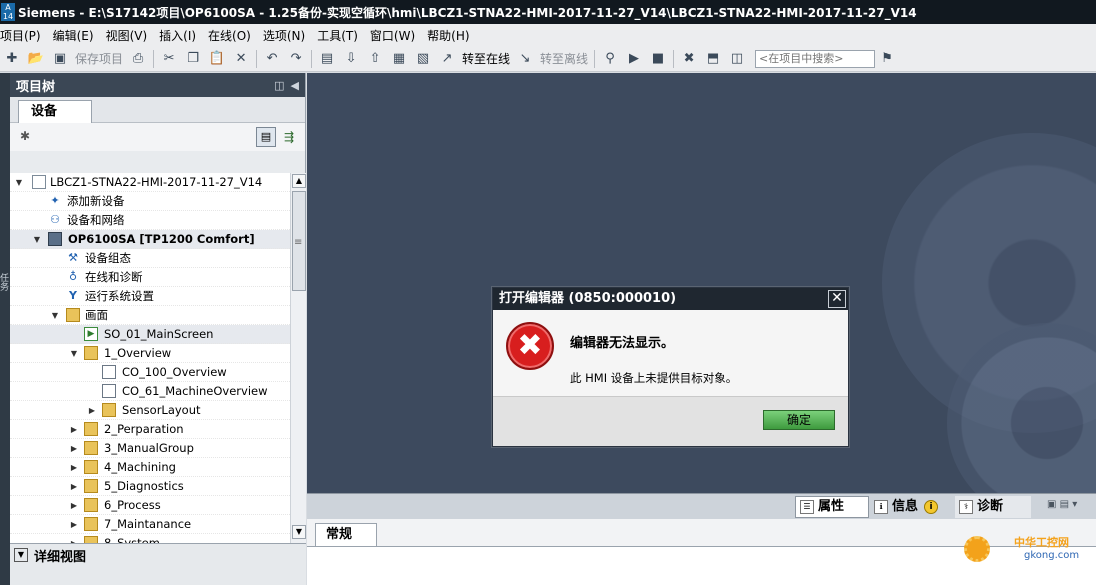  Describe the element at coordinates (73, 295) in the screenshot. I see `runtime-settings-icon: Y` at that location.